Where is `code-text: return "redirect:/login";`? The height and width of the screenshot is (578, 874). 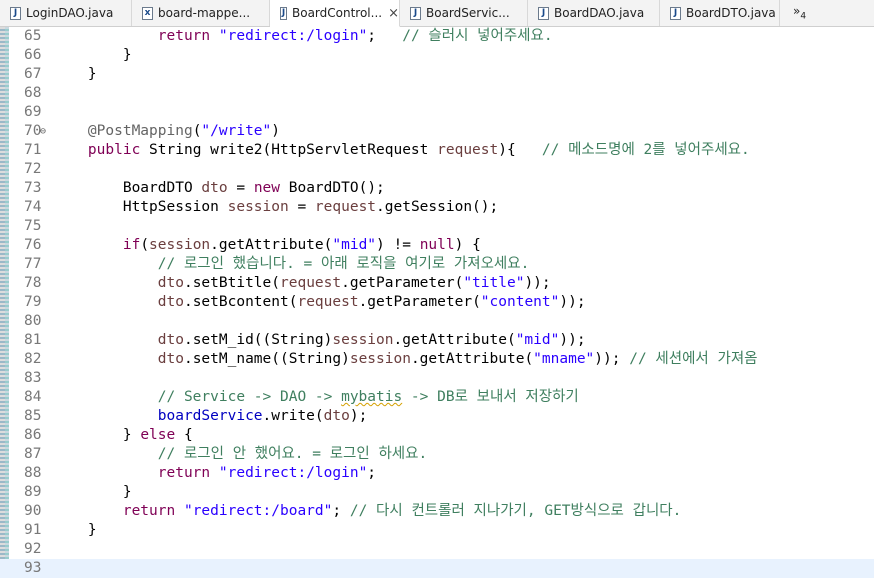
code-text: return "redirect:/login"; is located at coordinates (214, 473).